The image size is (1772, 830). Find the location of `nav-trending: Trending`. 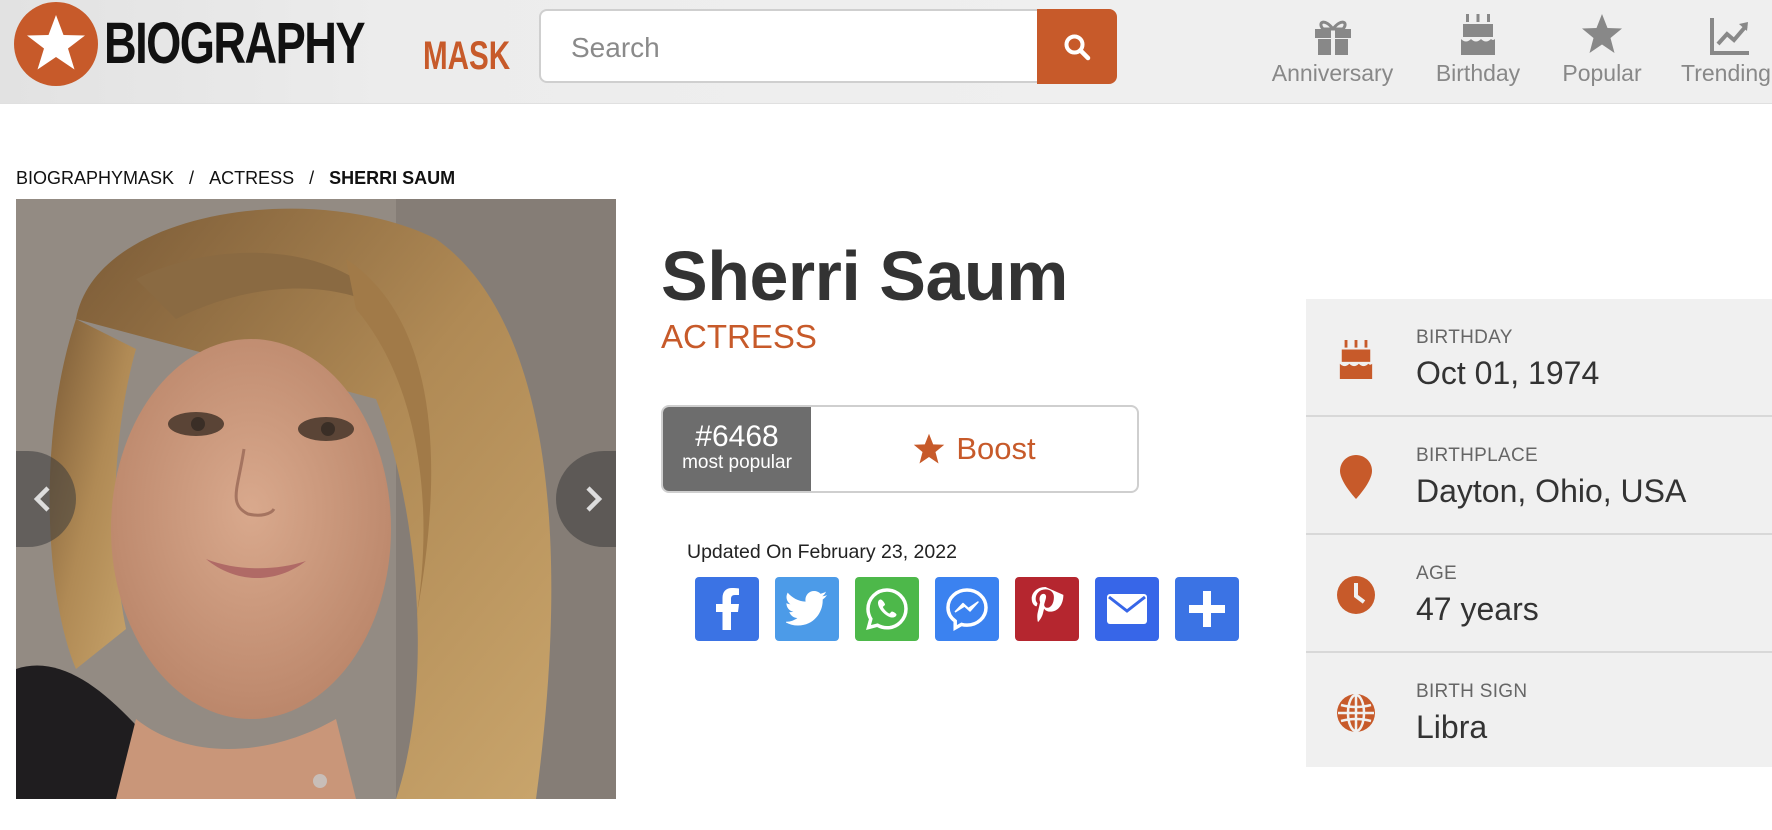

nav-trending: Trending is located at coordinates (1726, 45).